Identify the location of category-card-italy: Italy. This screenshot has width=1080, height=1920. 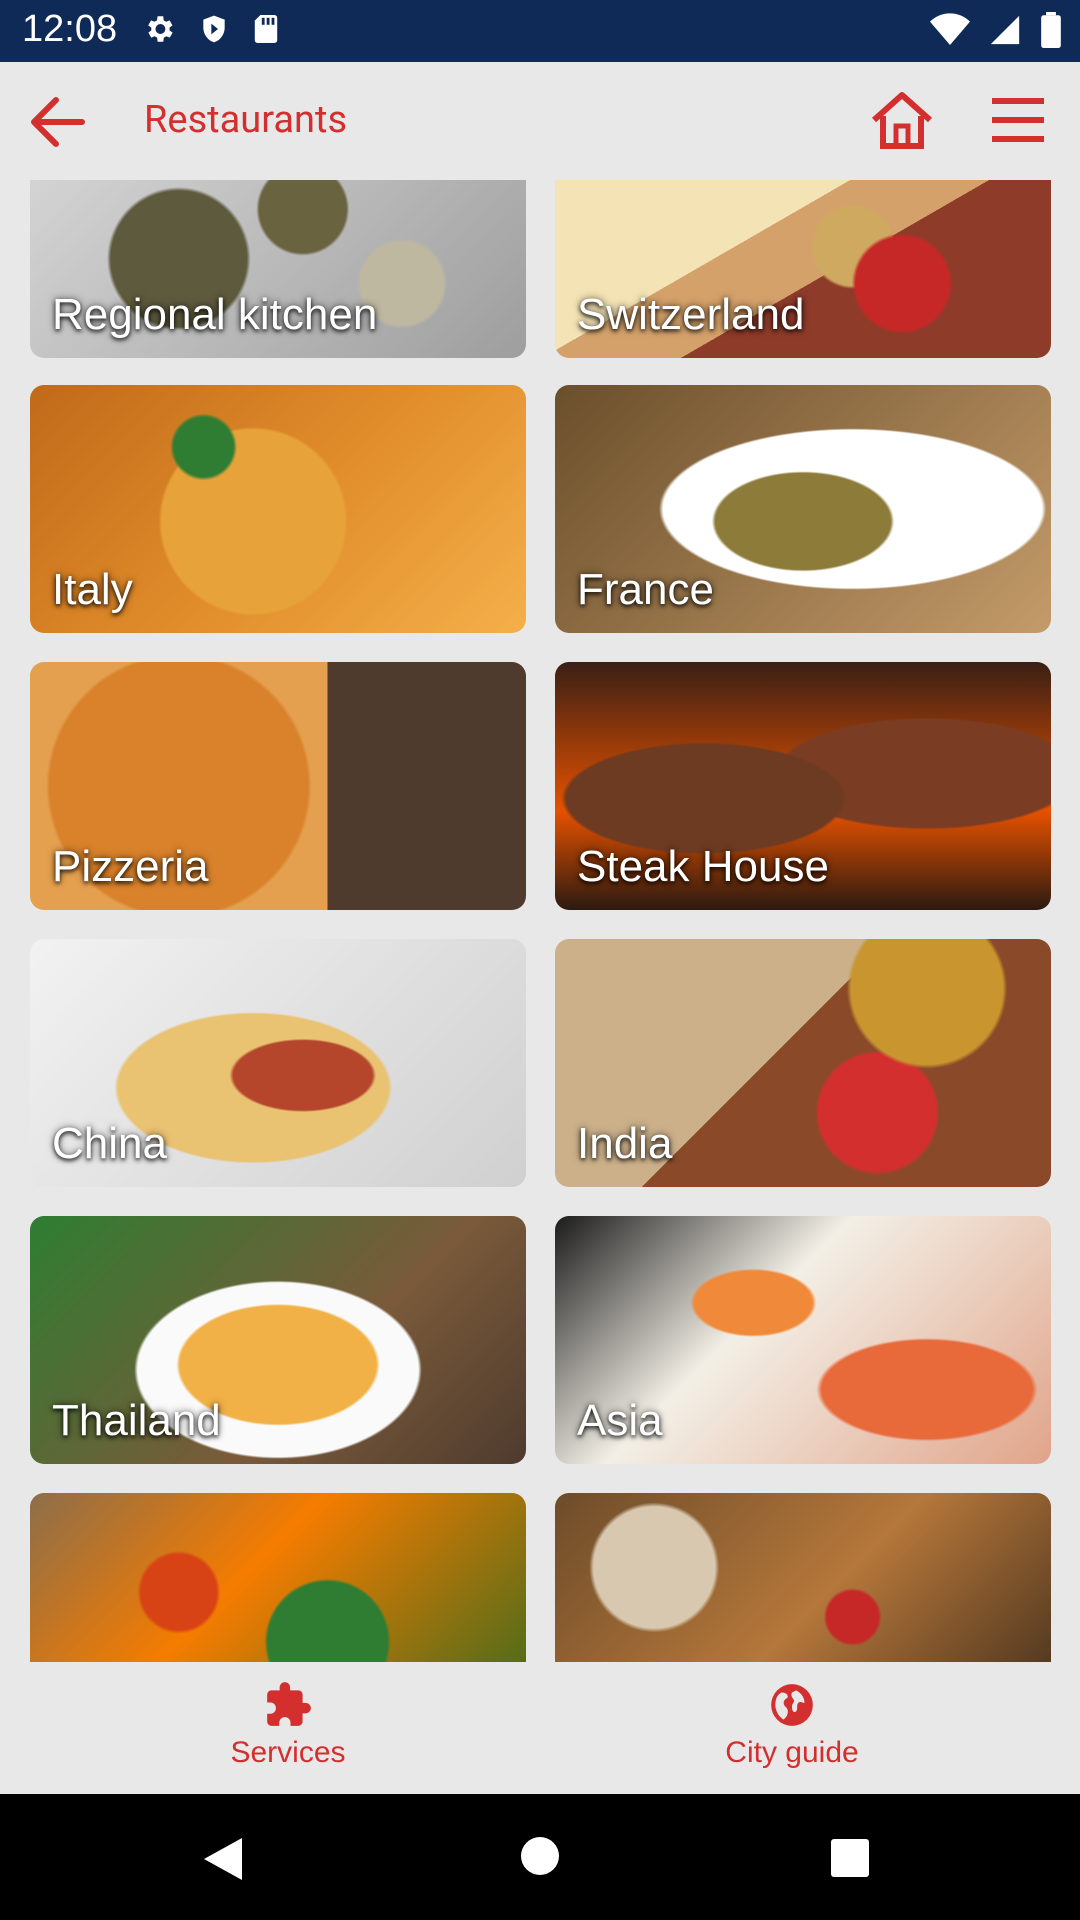
(278, 509).